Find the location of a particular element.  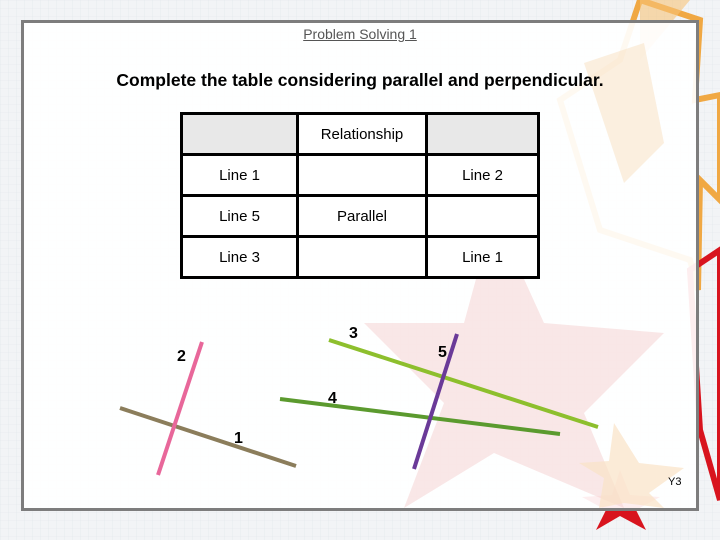

line-label-3: 3 is located at coordinates (353, 333).